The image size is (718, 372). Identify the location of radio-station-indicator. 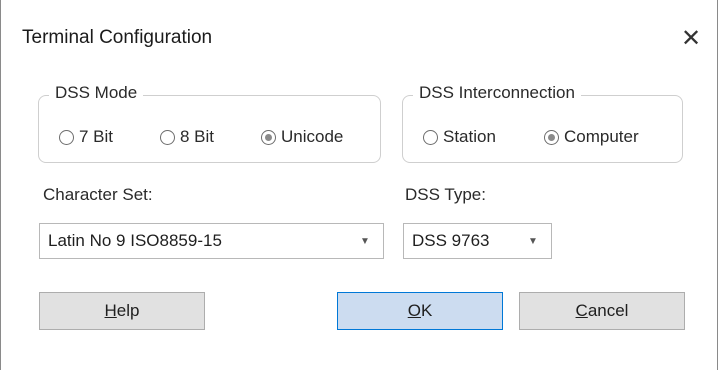
(430, 137).